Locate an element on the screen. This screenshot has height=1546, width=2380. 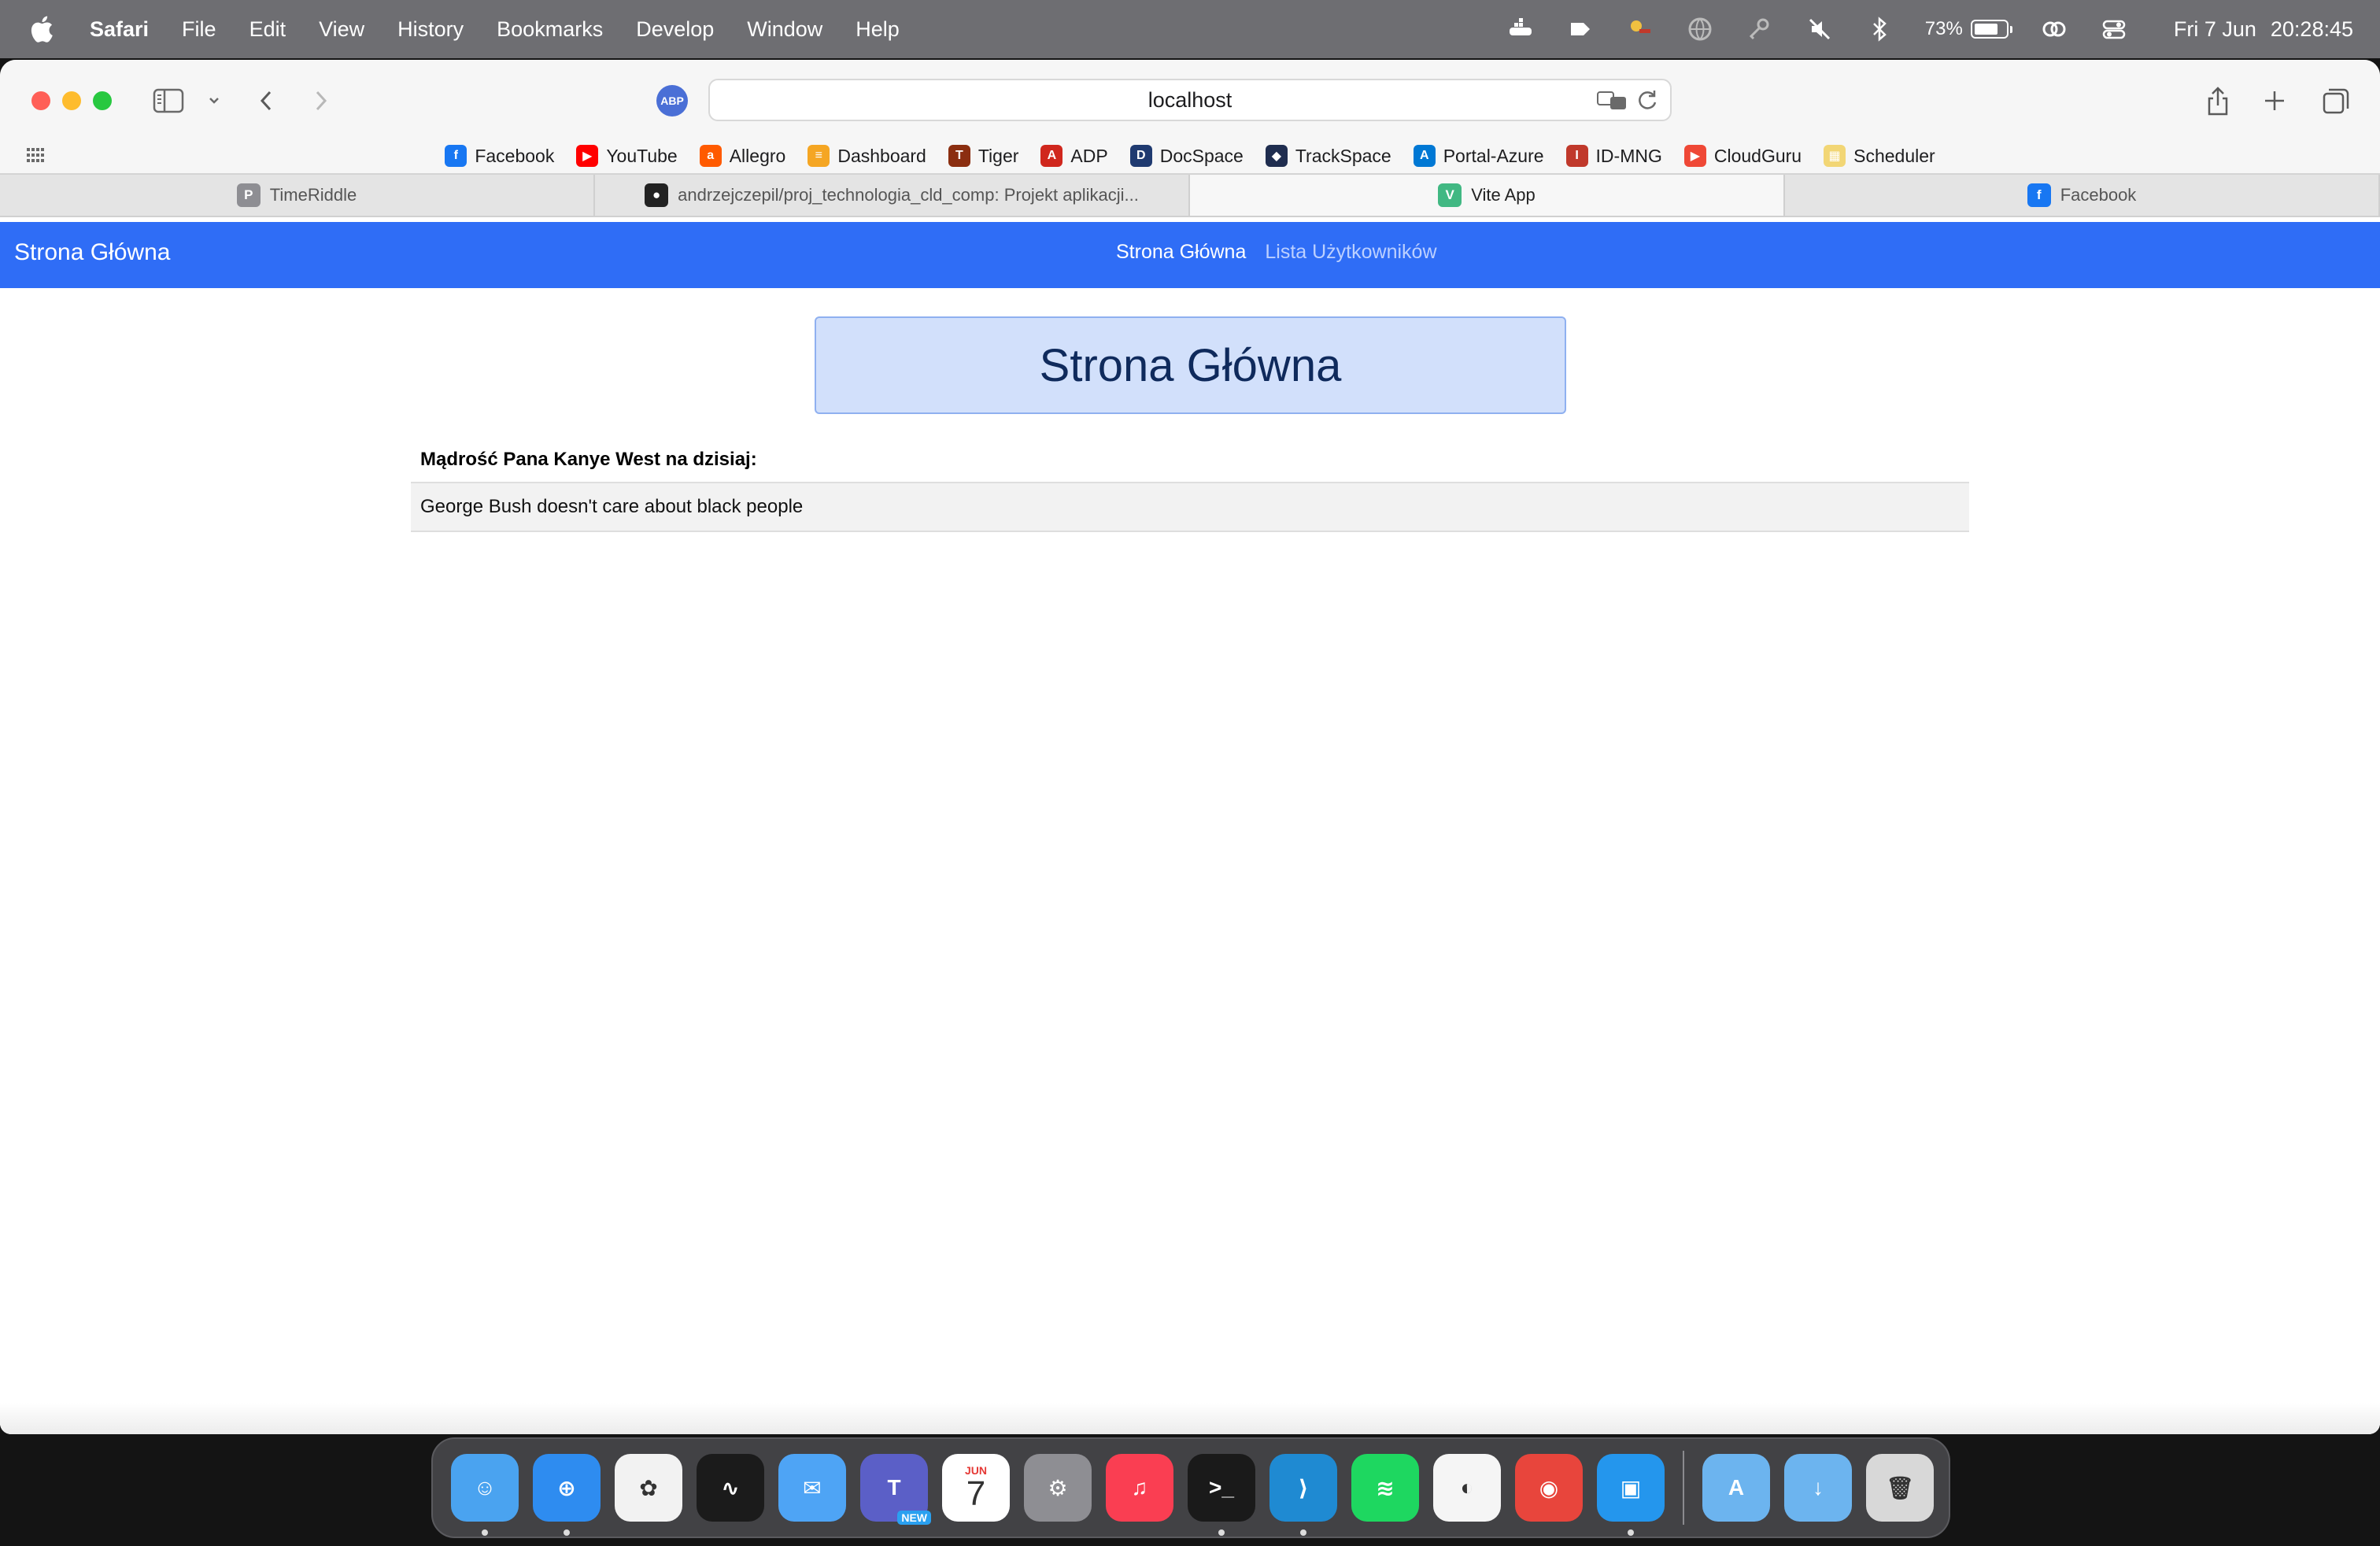
new-badge: NEW is located at coordinates (914, 1518).